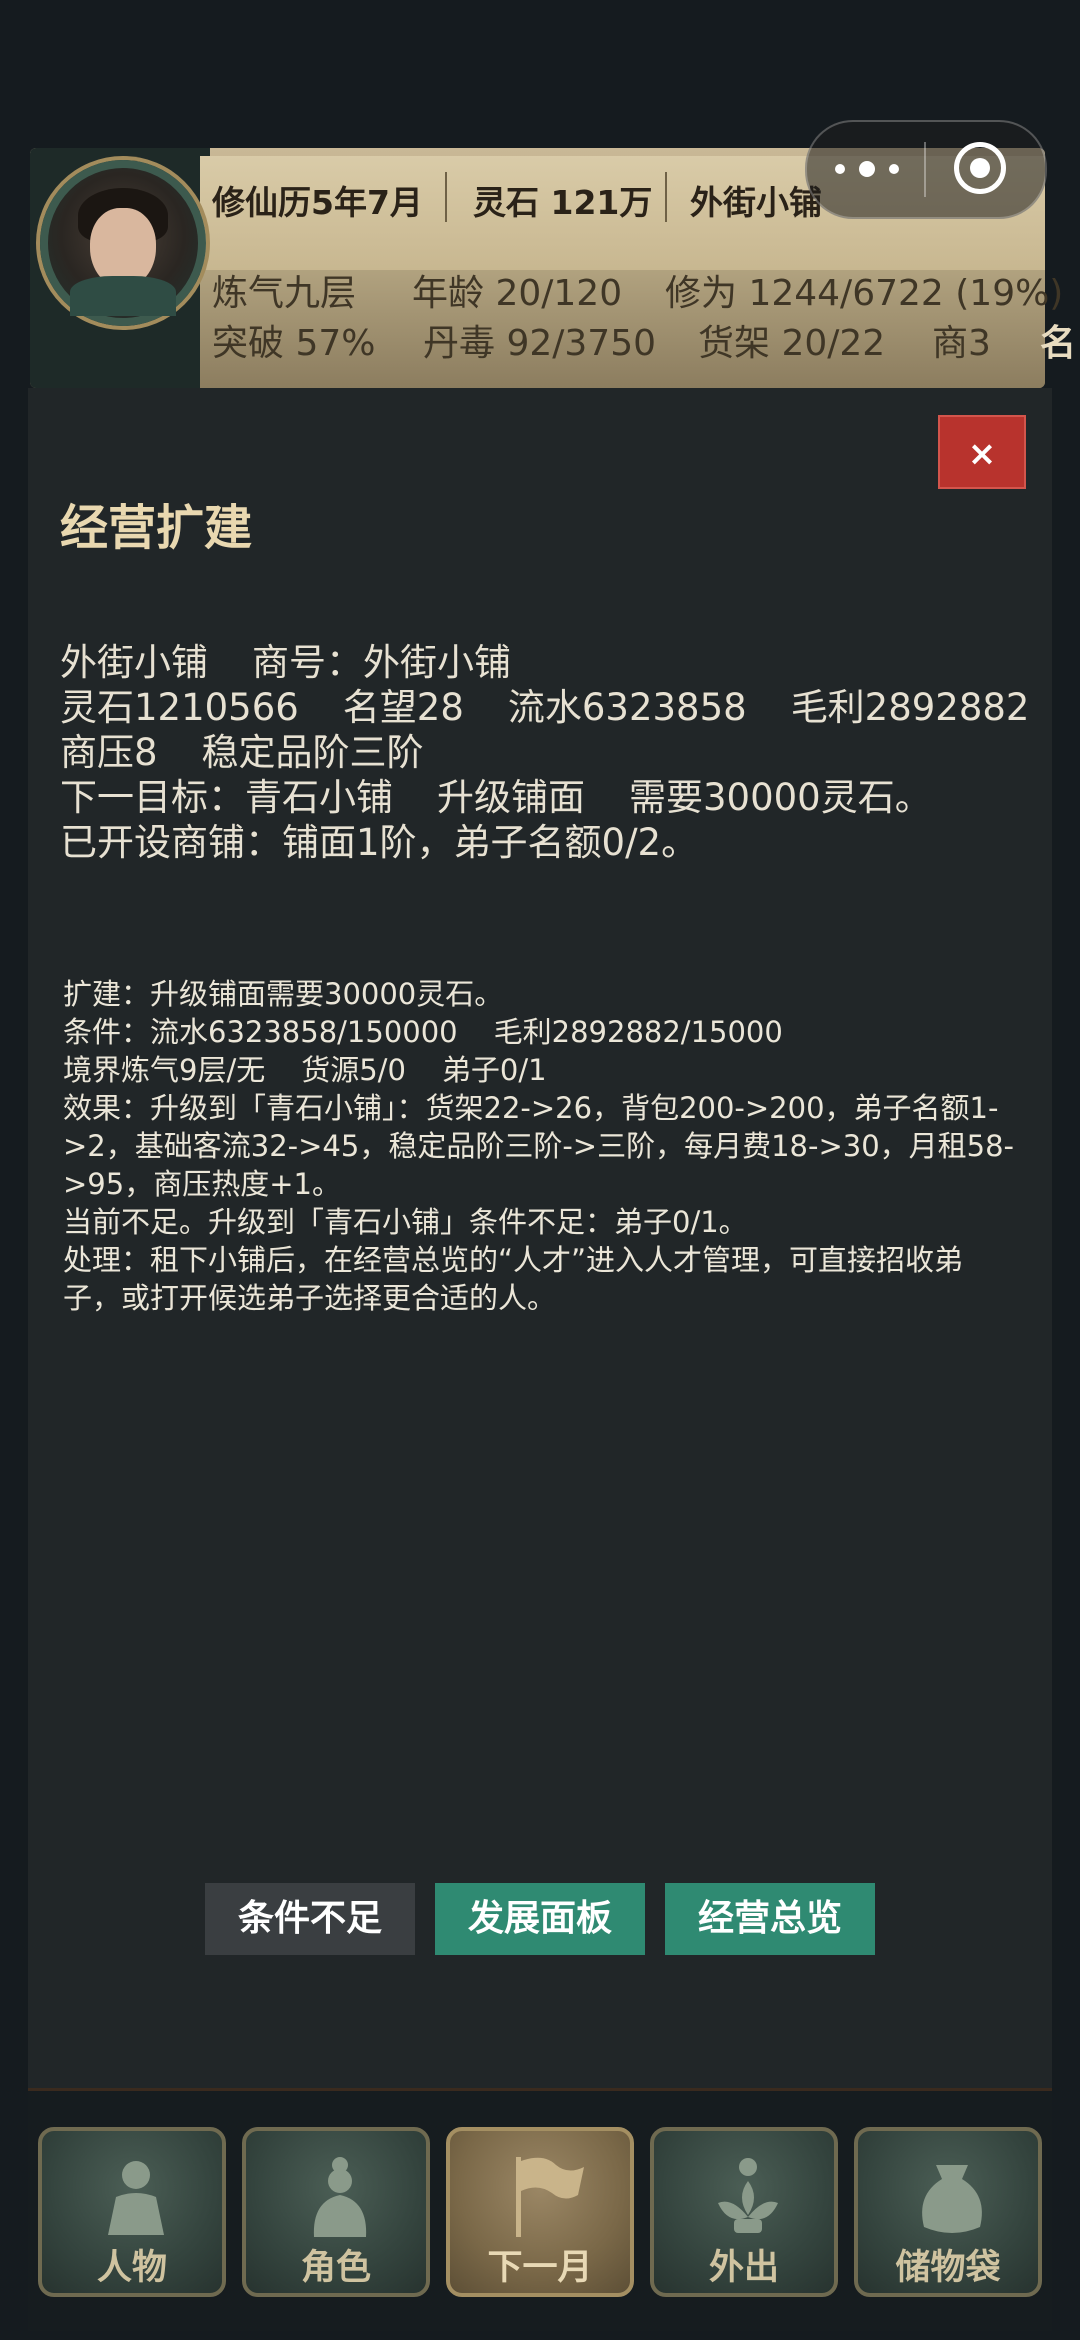 The width and height of the screenshot is (1080, 2340). What do you see at coordinates (961, 343) in the screenshot?
I see `merchant-level: 商3` at bounding box center [961, 343].